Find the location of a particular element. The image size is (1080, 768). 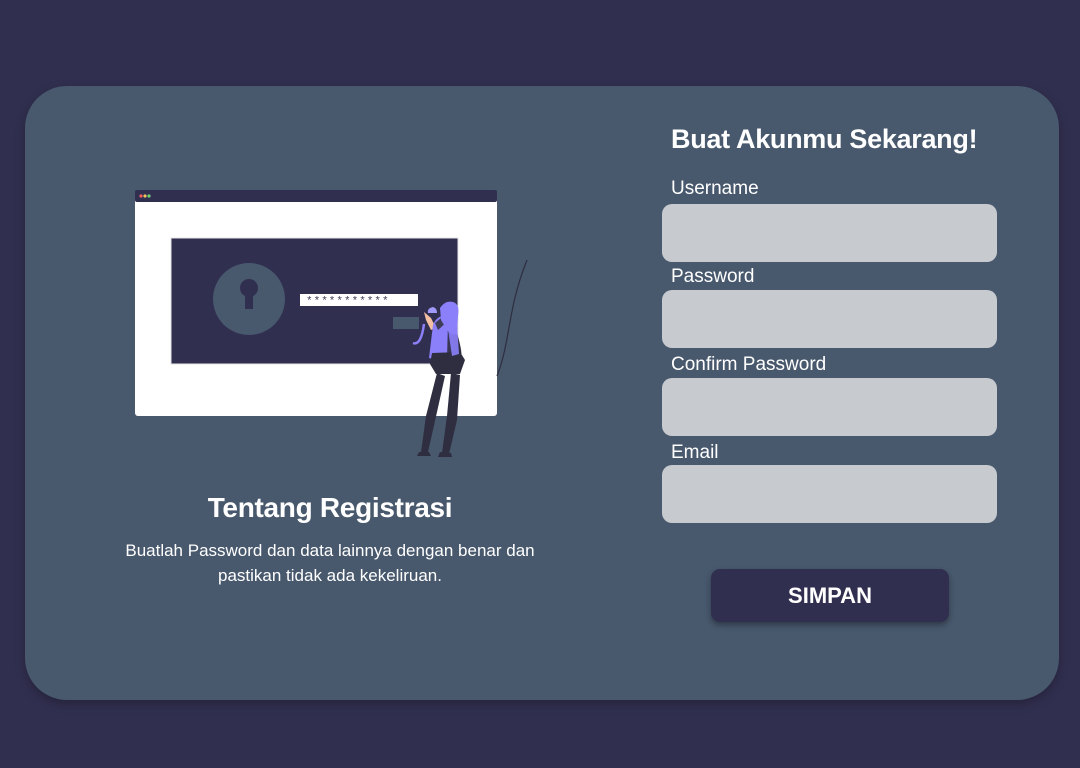

password-label: Password is located at coordinates (713, 276).